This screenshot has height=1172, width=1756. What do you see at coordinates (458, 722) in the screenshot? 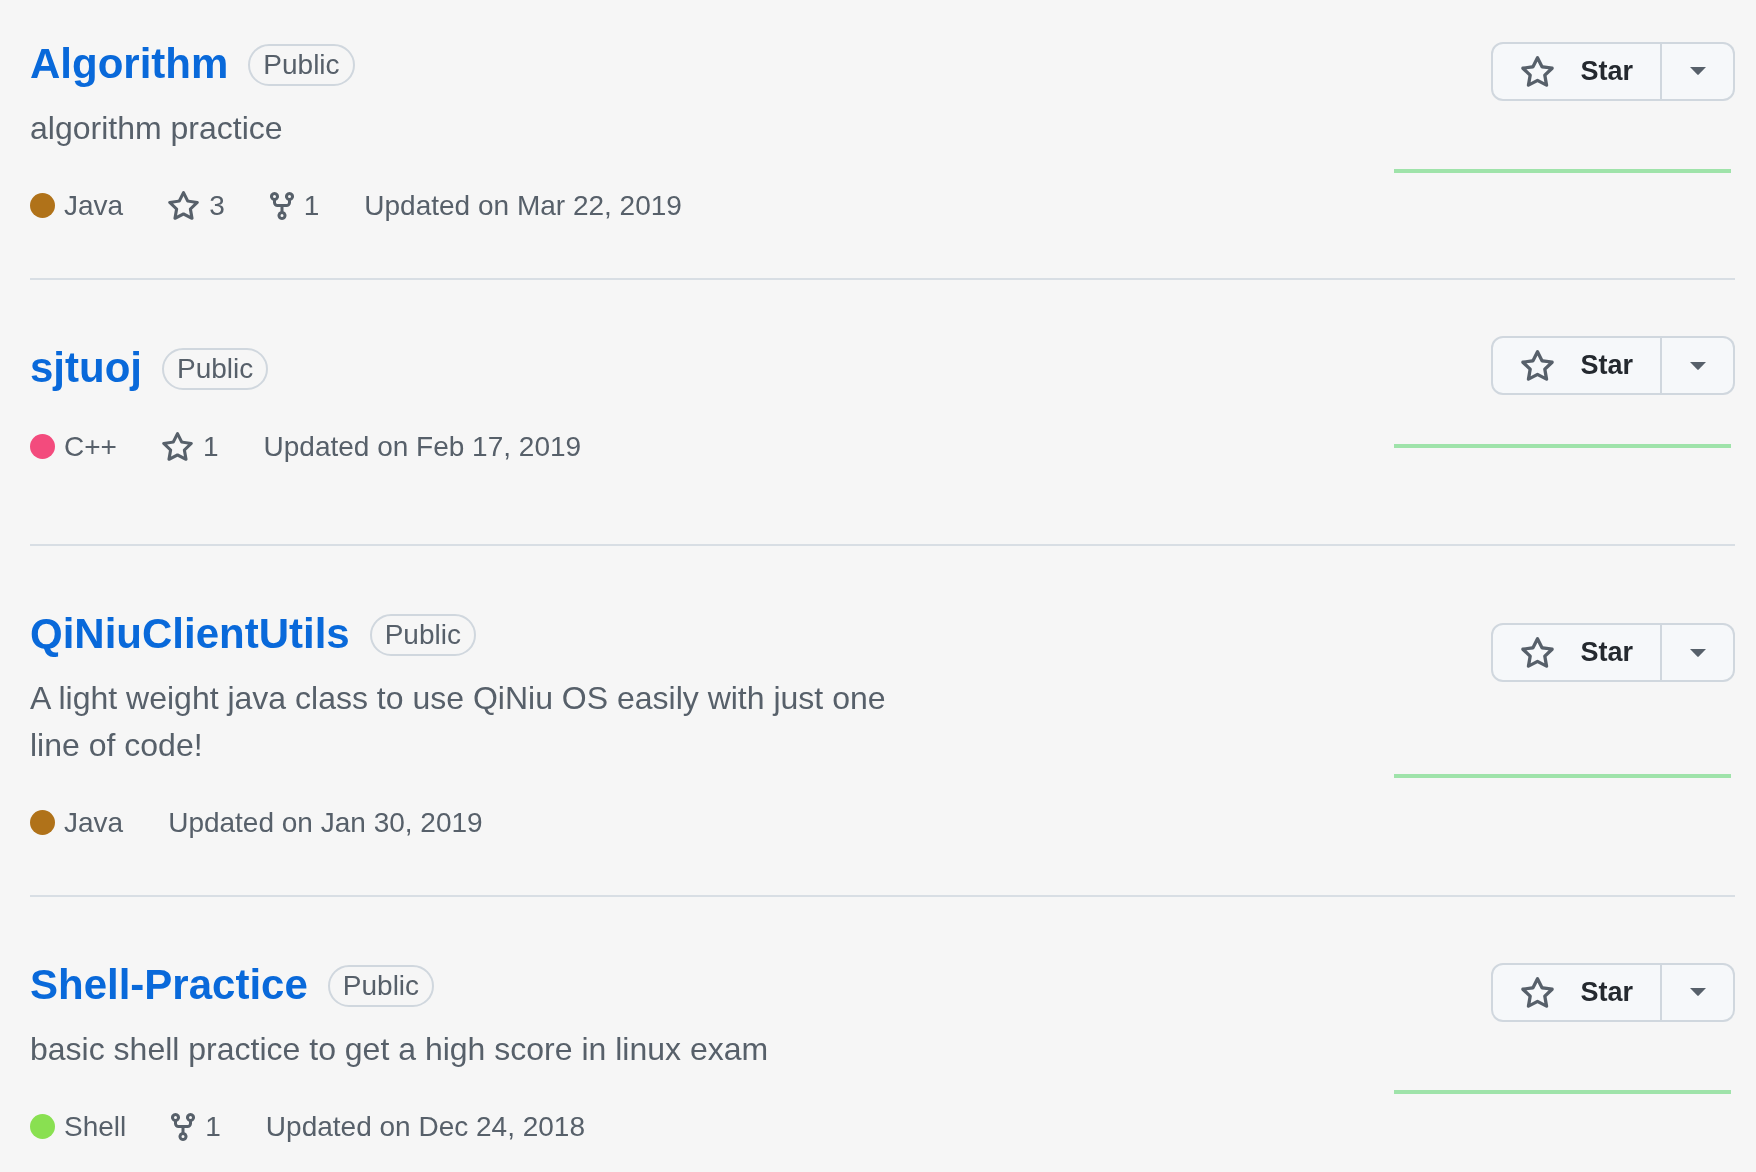
I see `repo-description: A light weight java class to use QiNiu OS easily with just one line of code!` at bounding box center [458, 722].